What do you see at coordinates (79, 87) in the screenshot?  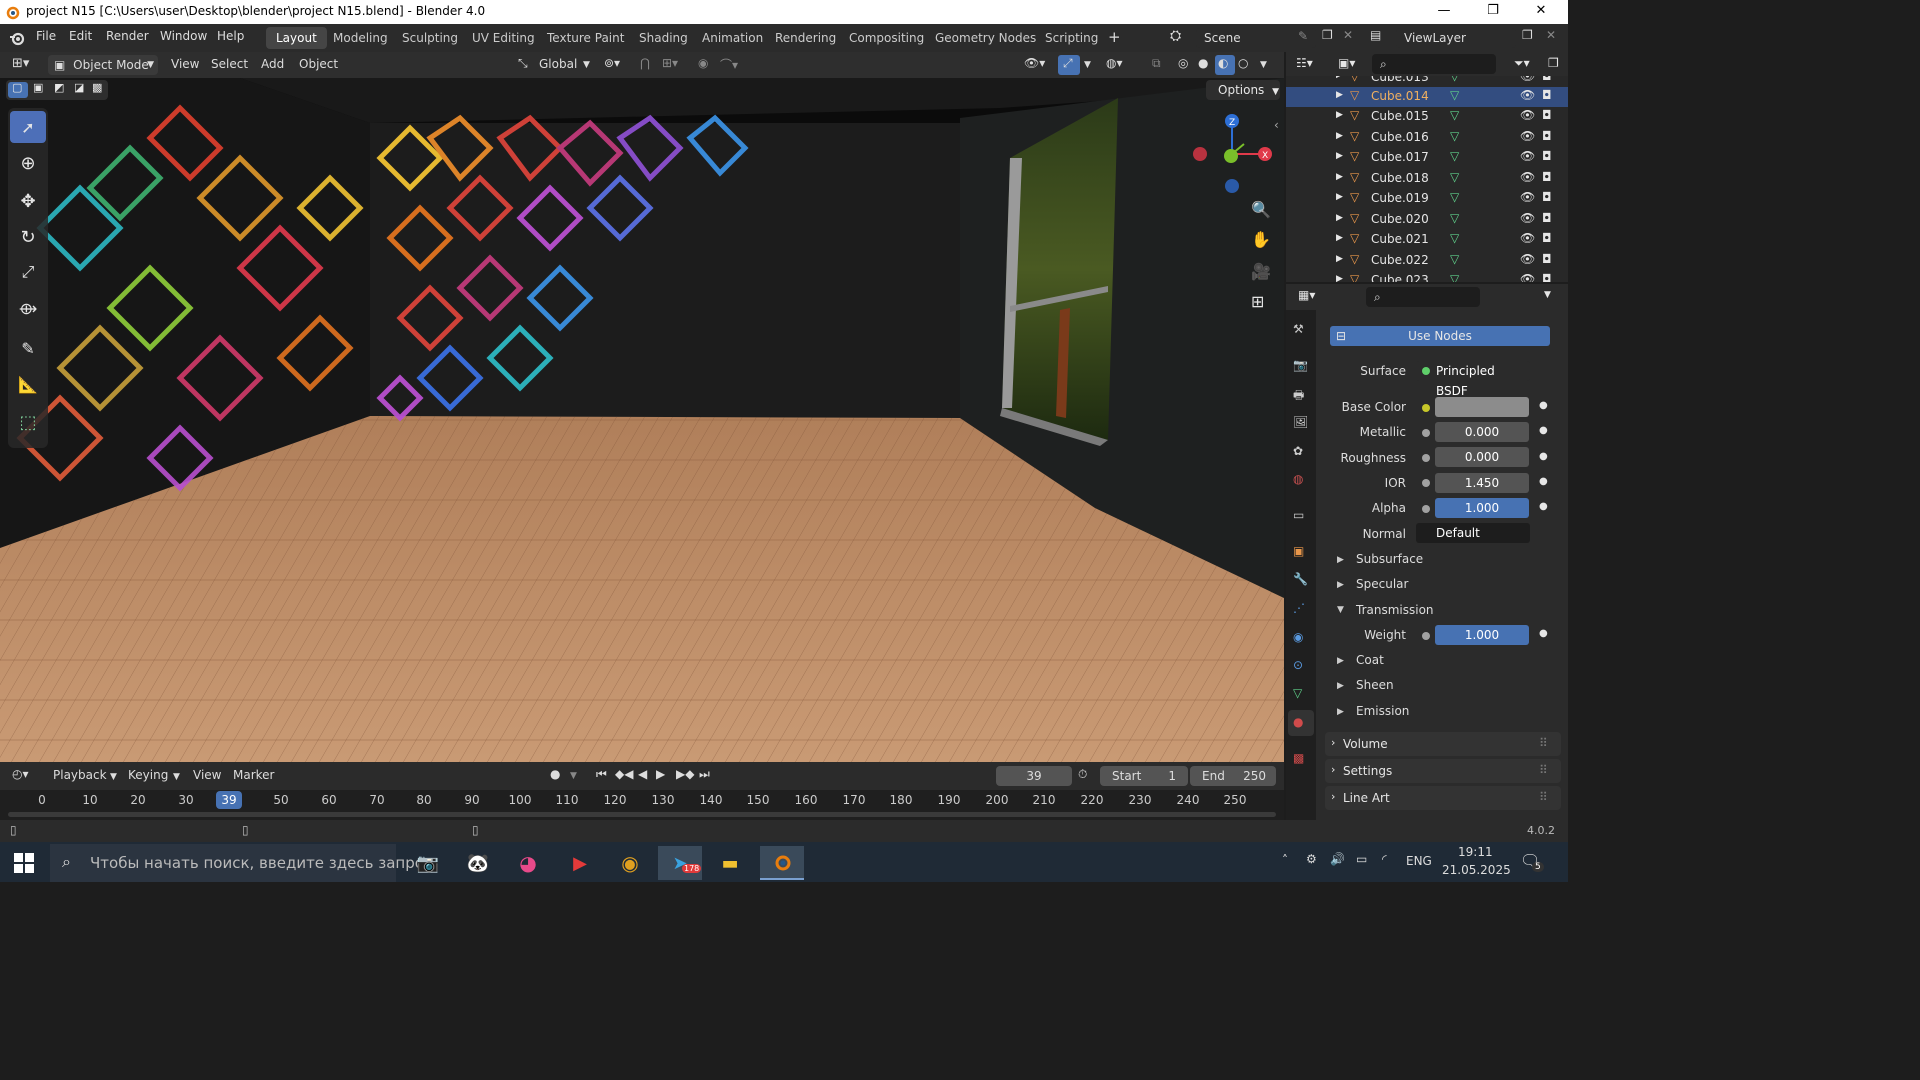 I see `select-invert-icon: ◪` at bounding box center [79, 87].